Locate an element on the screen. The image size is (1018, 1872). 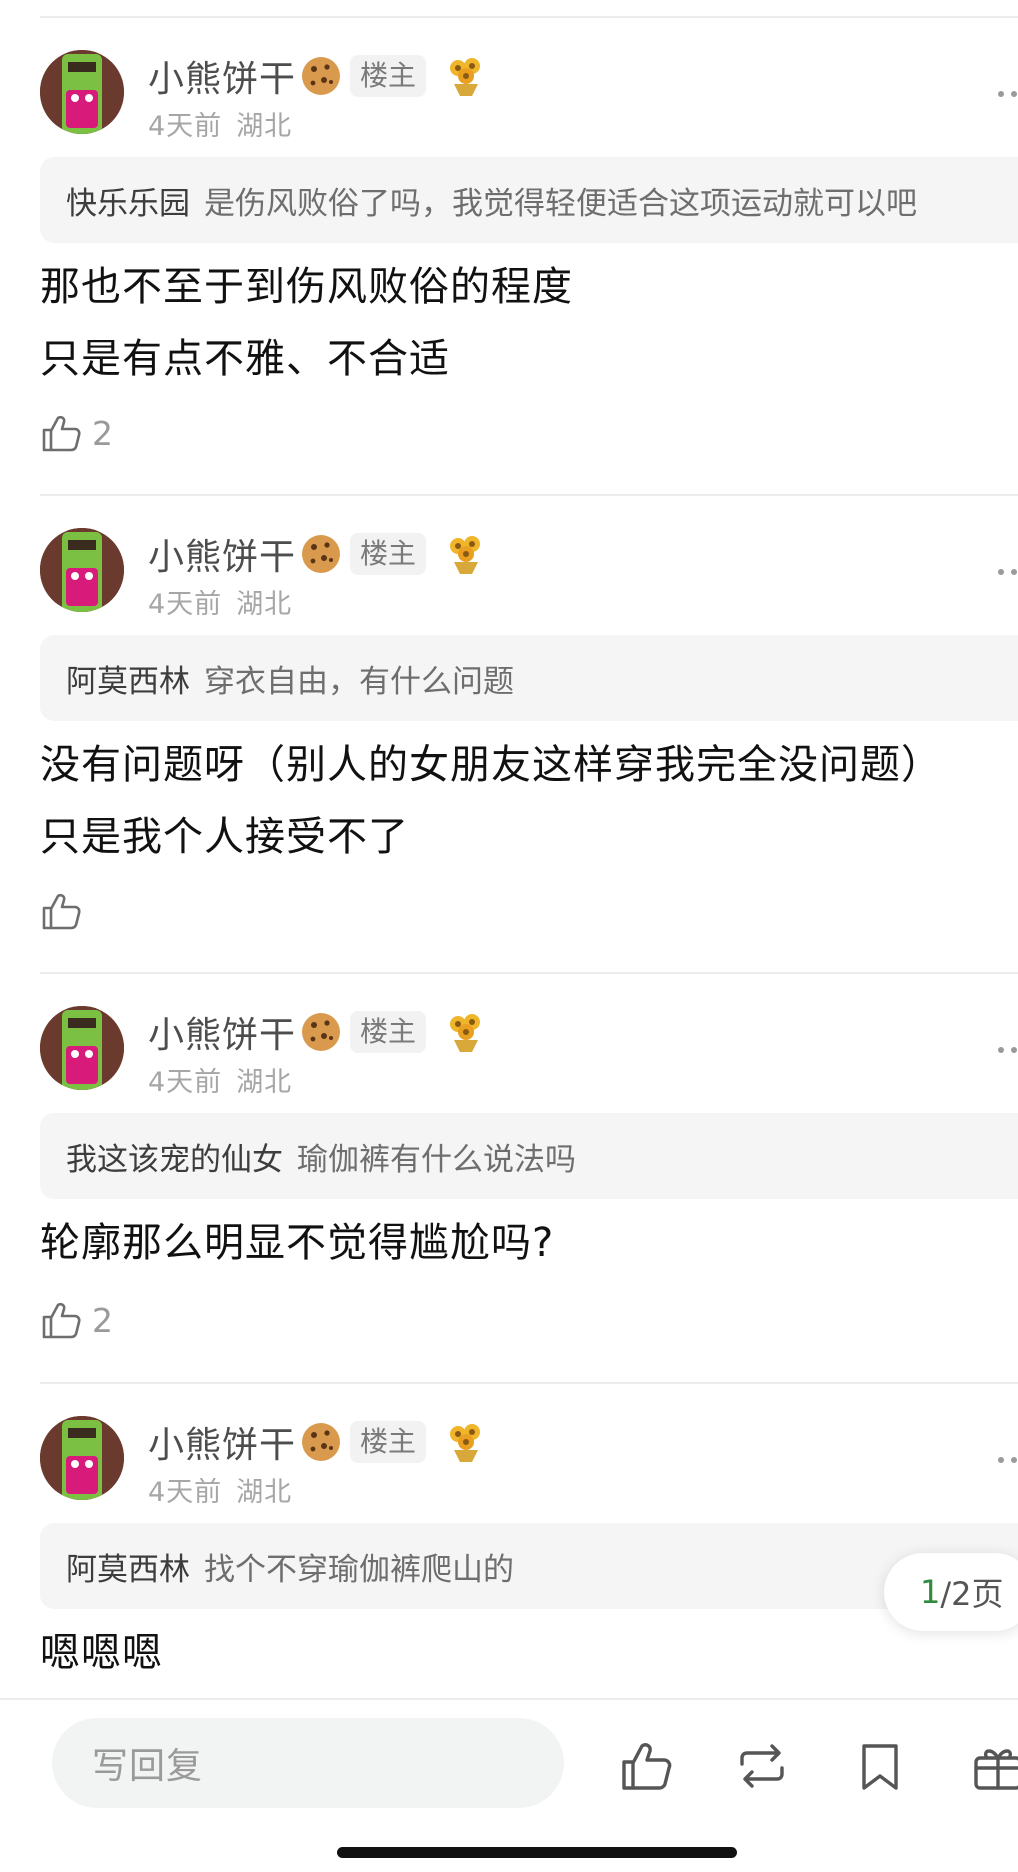
repost-icon is located at coordinates (762, 1766).